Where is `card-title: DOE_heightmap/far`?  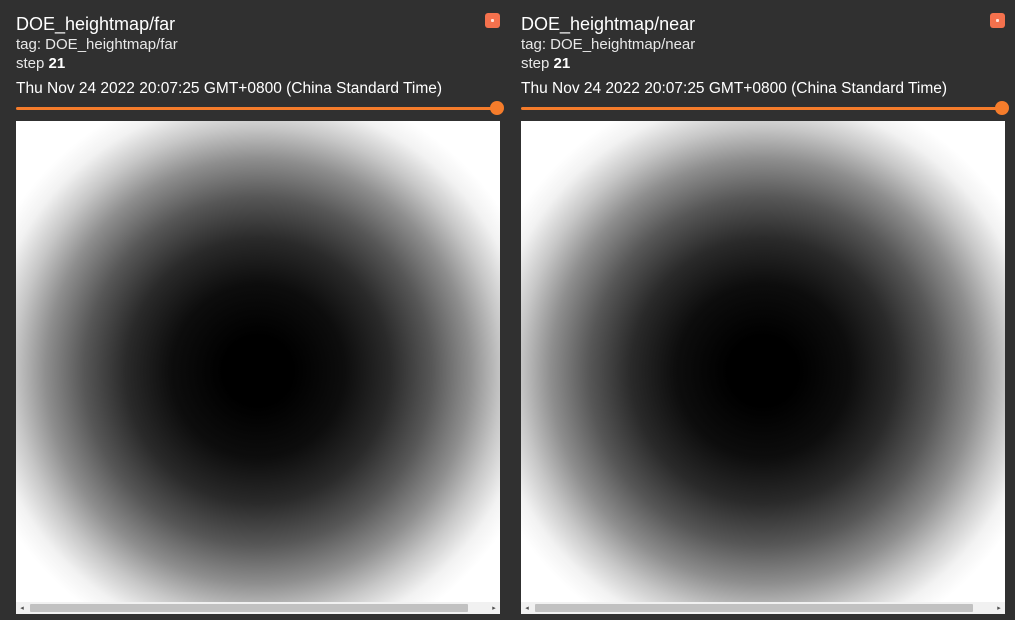
card-title: DOE_heightmap/far is located at coordinates (96, 24).